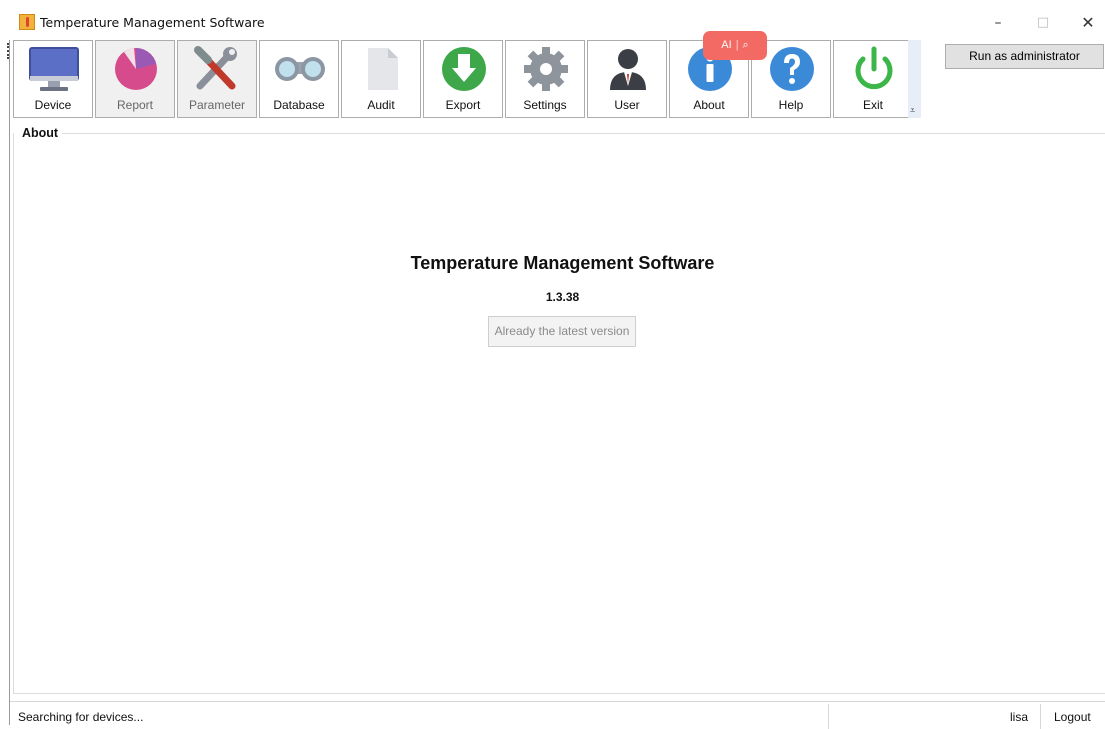 The image size is (1105, 729). I want to click on pie-chart-icon, so click(136, 69).